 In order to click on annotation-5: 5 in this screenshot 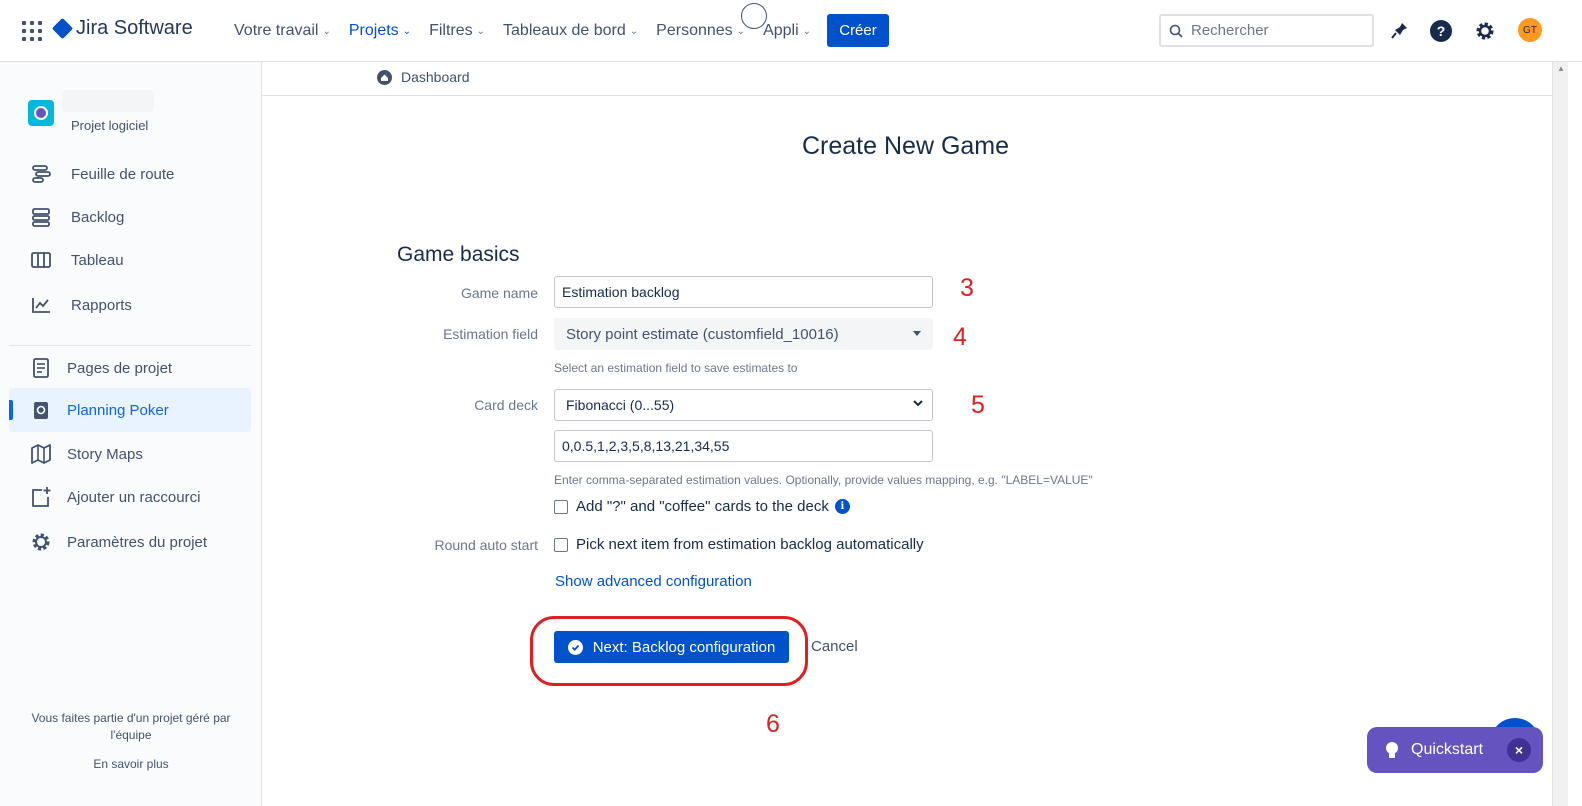, I will do `click(978, 405)`.